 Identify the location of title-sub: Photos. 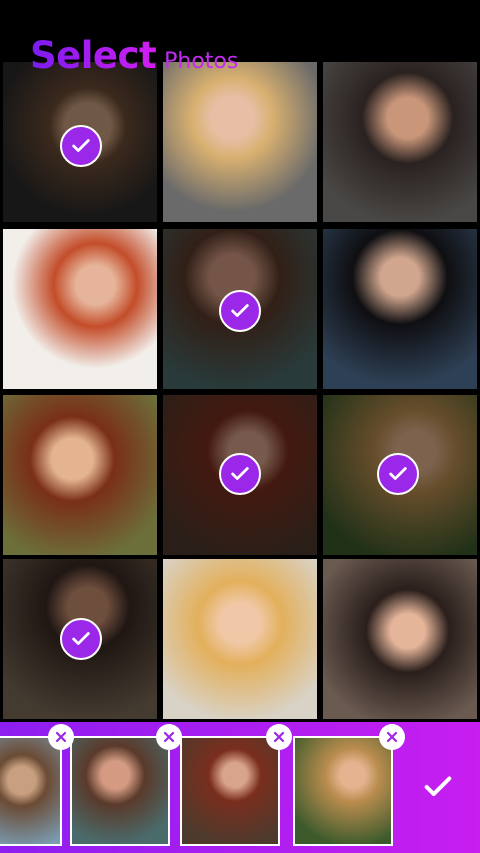
(201, 61).